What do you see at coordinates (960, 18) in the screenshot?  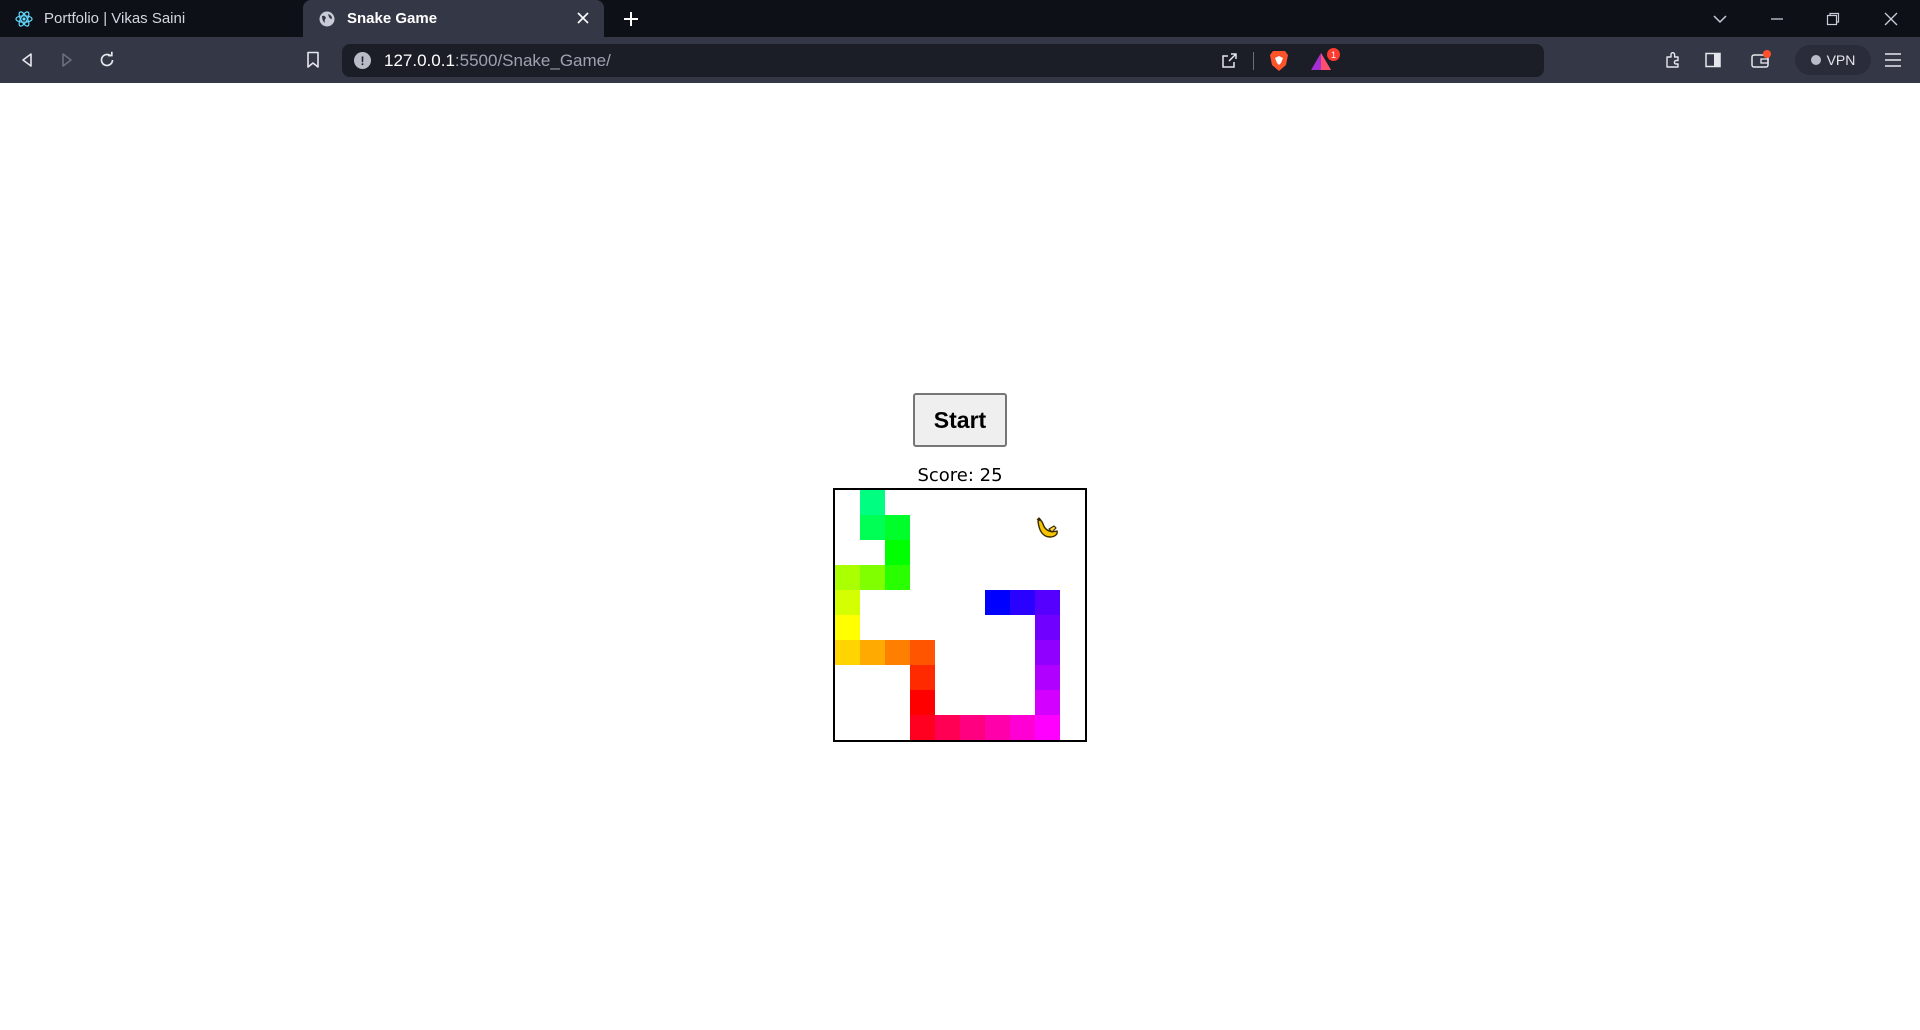 I see `tab-strip: Portfolio | Vikas Saini Snake Game` at bounding box center [960, 18].